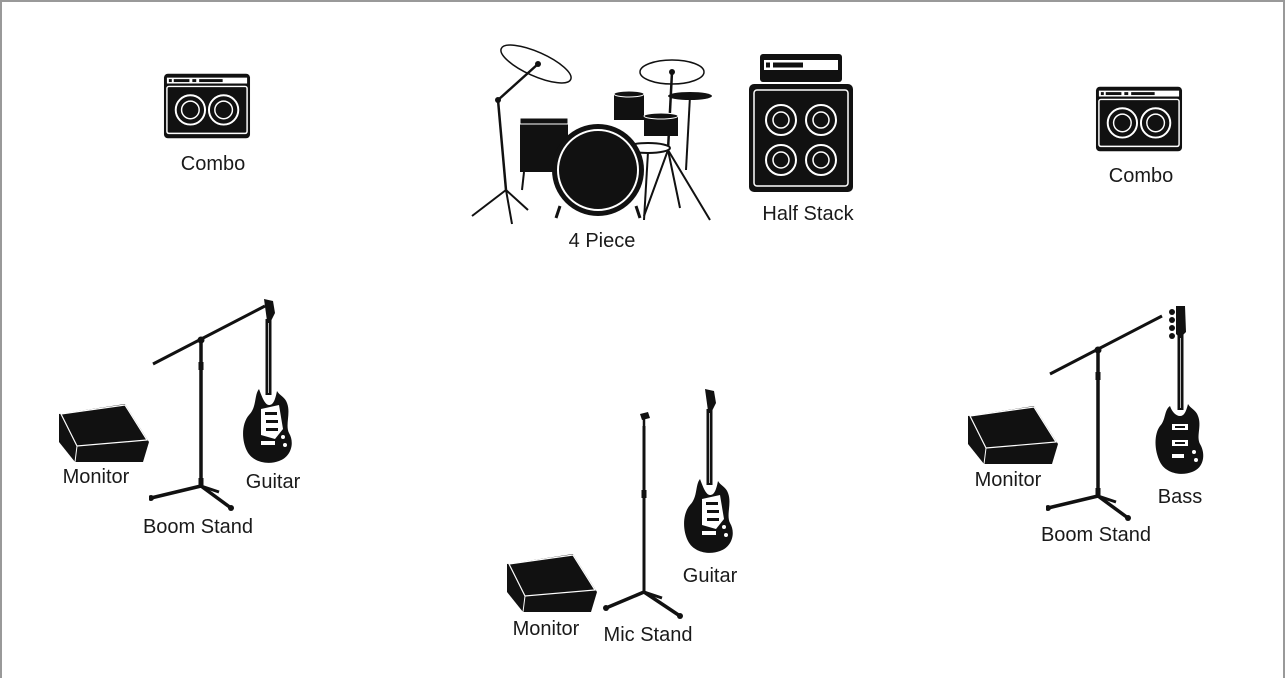 The height and width of the screenshot is (678, 1287). I want to click on mic-stand-center, so click(647, 517).